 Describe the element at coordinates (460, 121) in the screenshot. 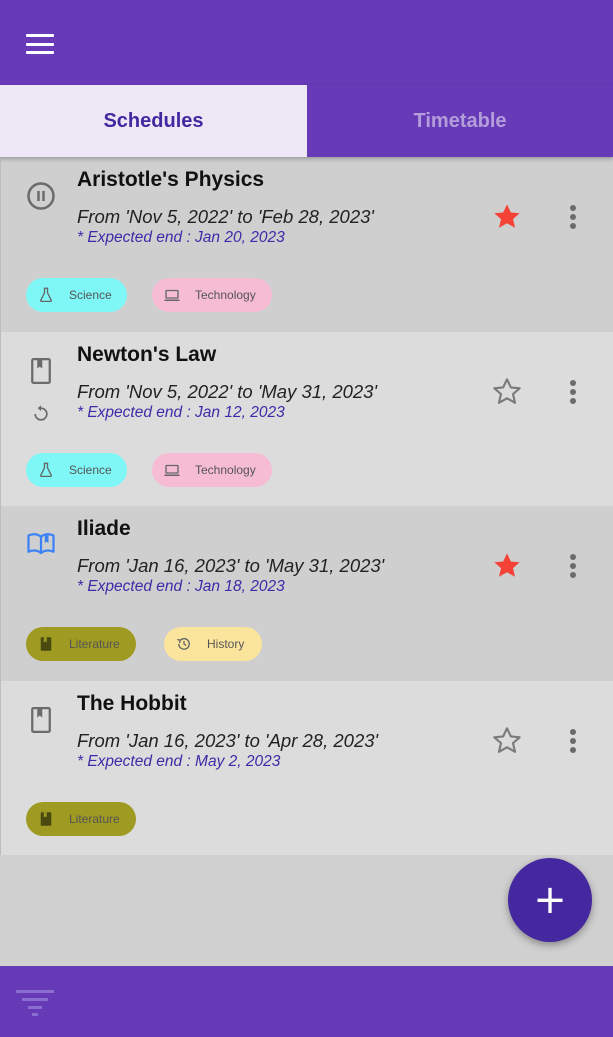

I see `tab-timetable: Timetable` at that location.